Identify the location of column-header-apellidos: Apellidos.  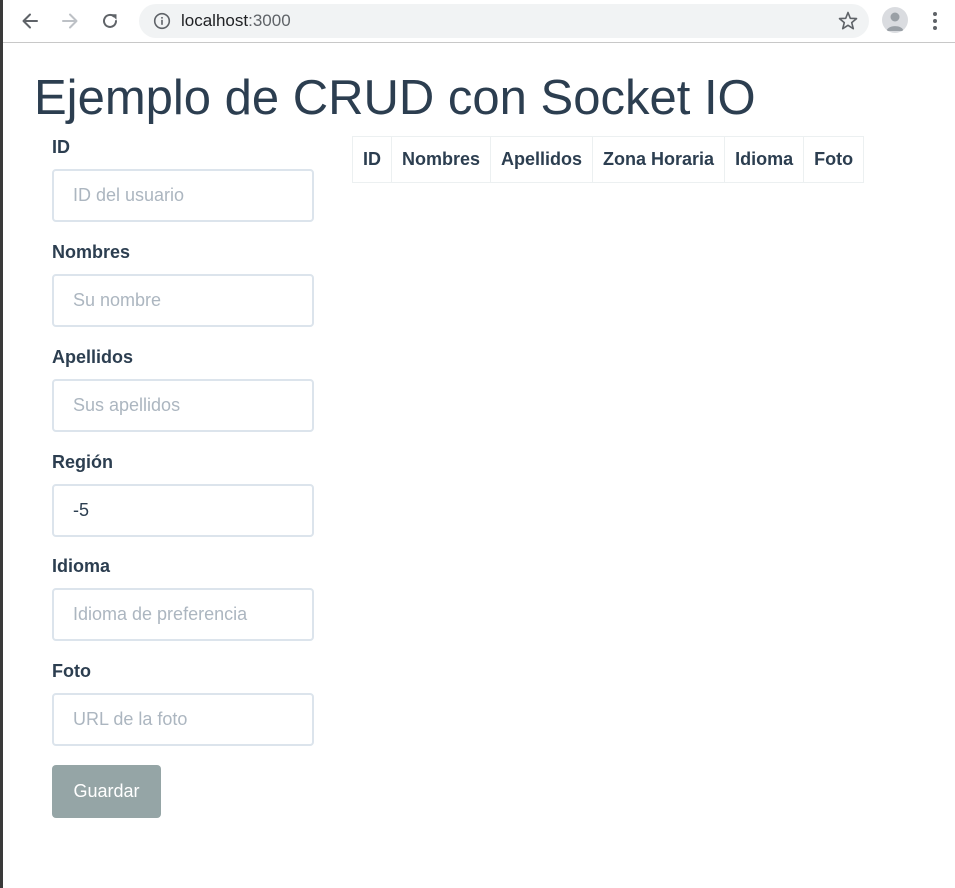
(542, 159).